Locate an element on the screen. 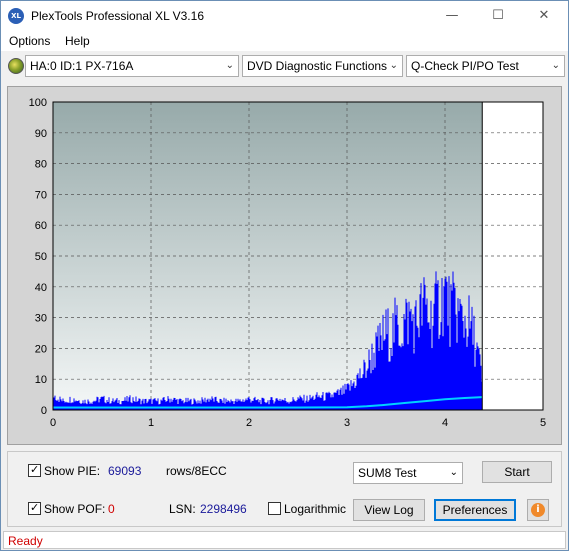 This screenshot has height=551, width=569. minimize-button: — is located at coordinates (452, 16).